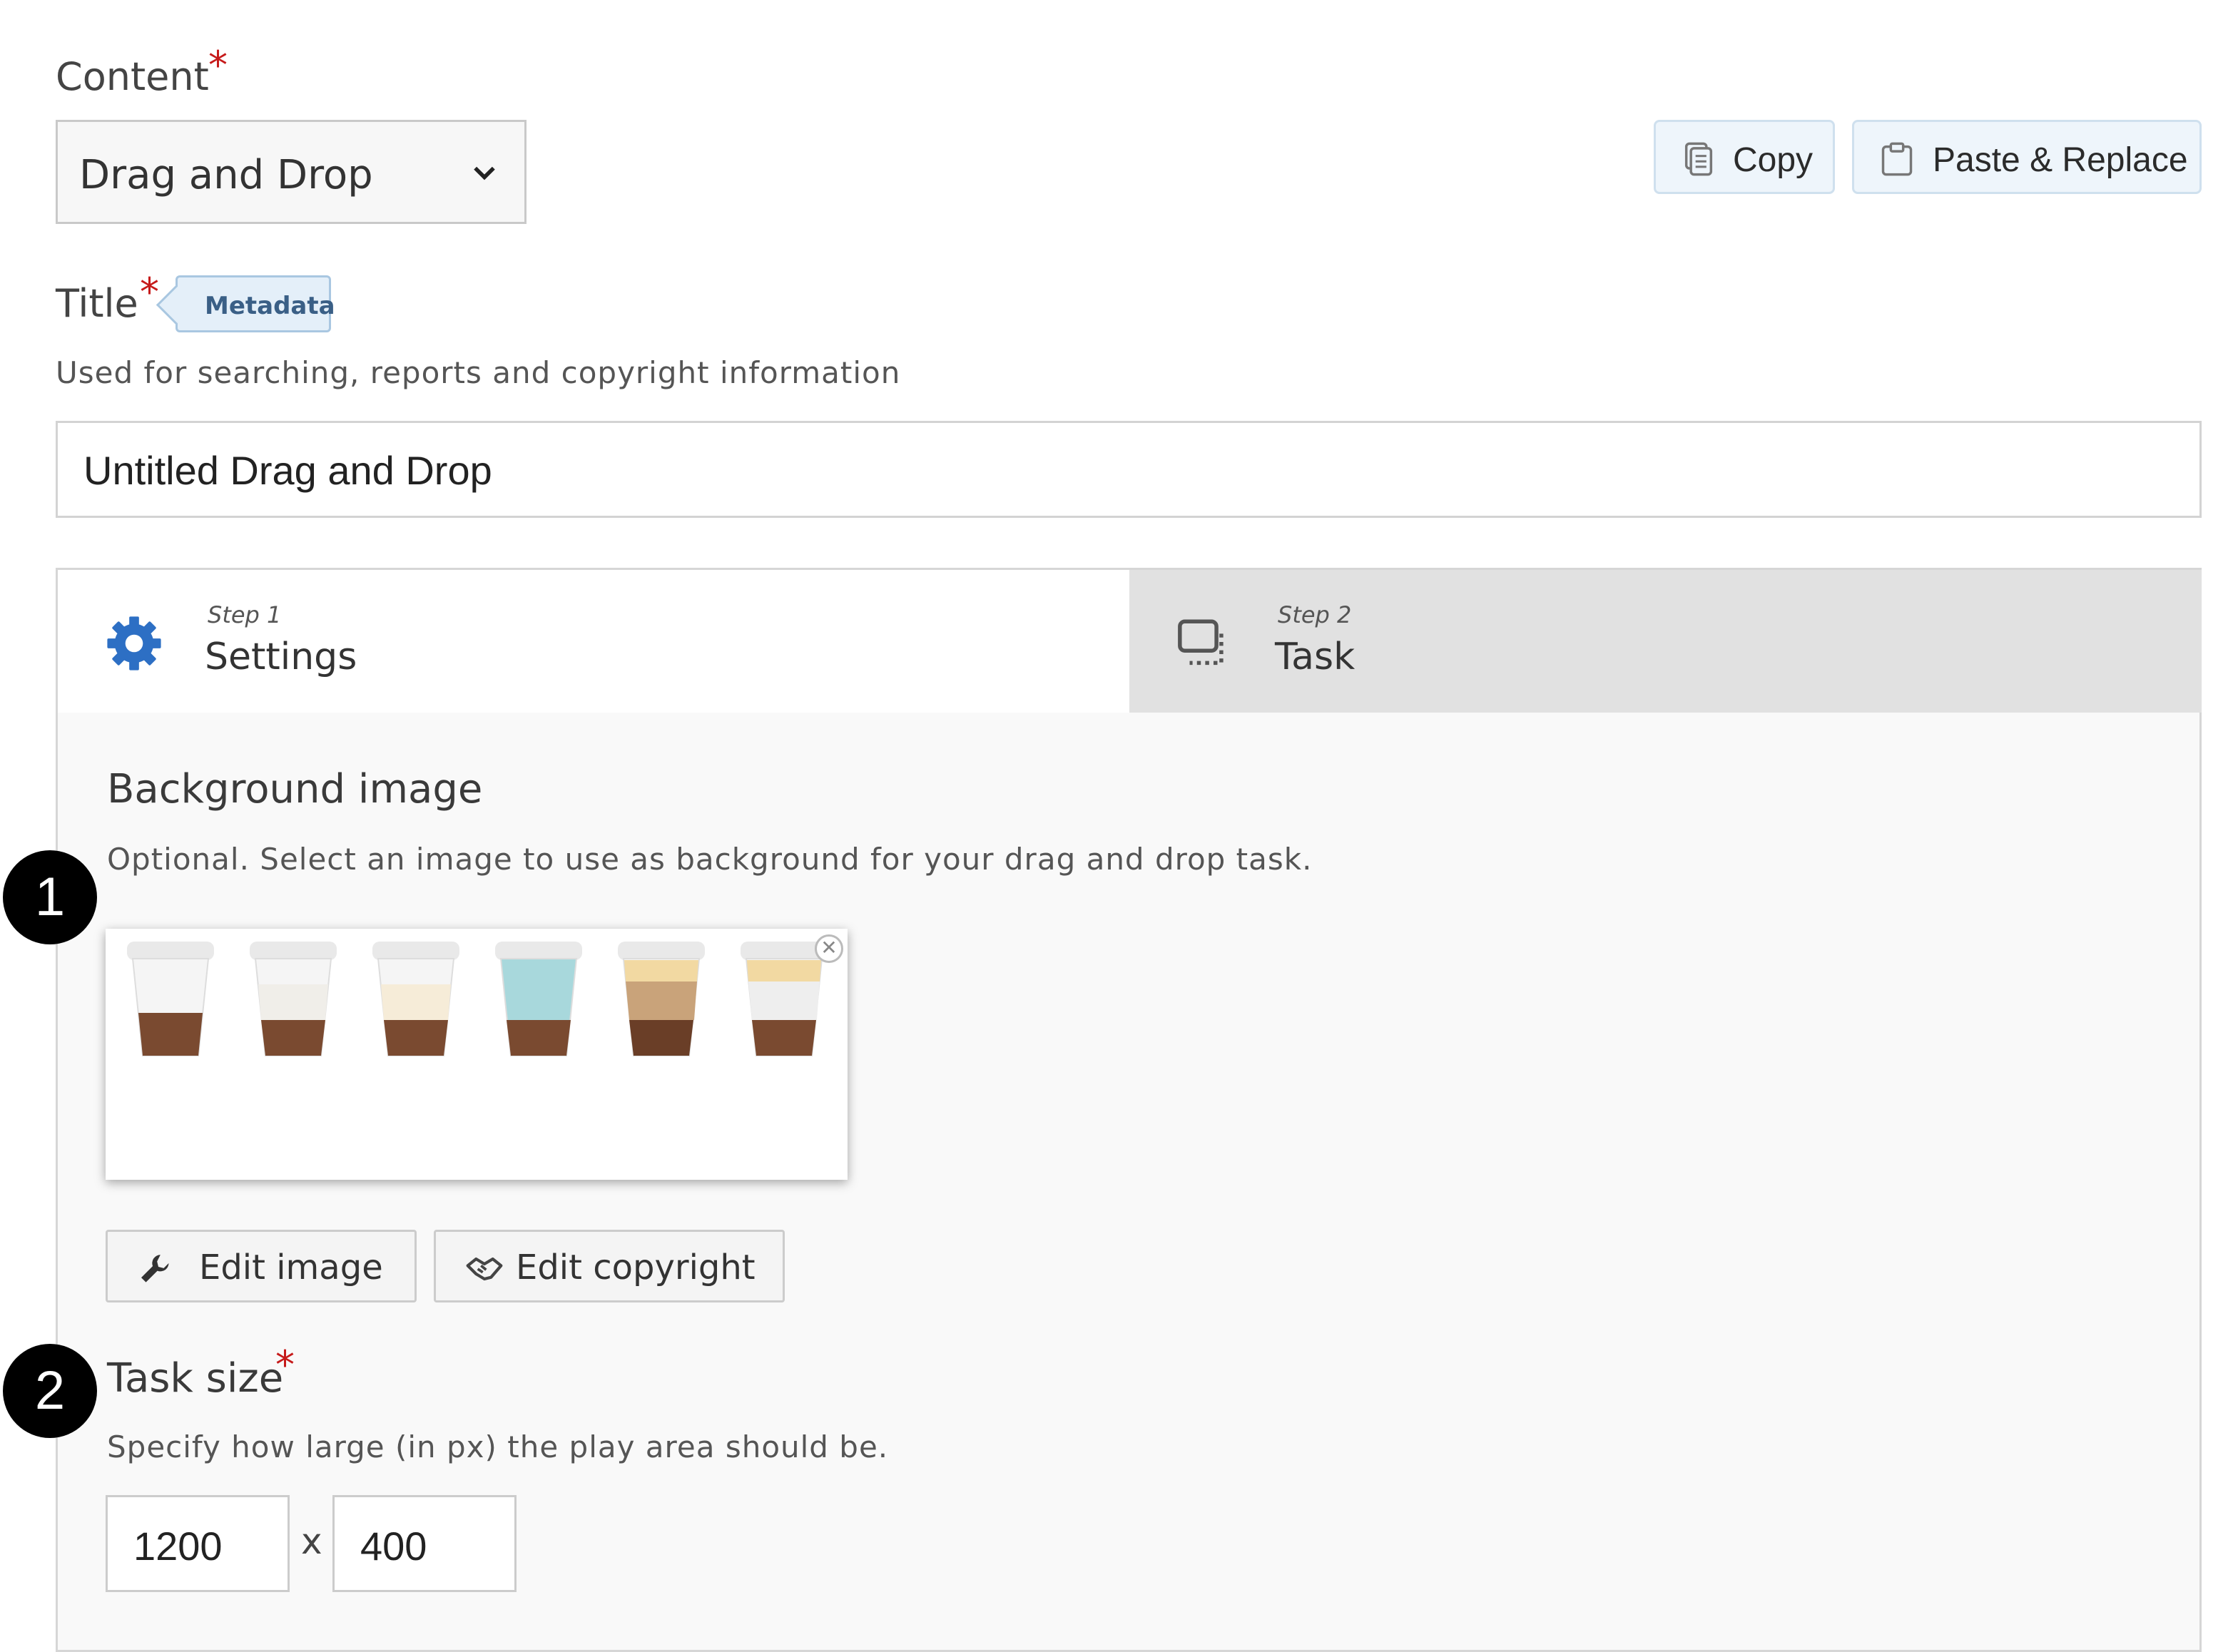 The image size is (2238, 1652). What do you see at coordinates (593, 641) in the screenshot?
I see `tab-settings: Step 1 Settings` at bounding box center [593, 641].